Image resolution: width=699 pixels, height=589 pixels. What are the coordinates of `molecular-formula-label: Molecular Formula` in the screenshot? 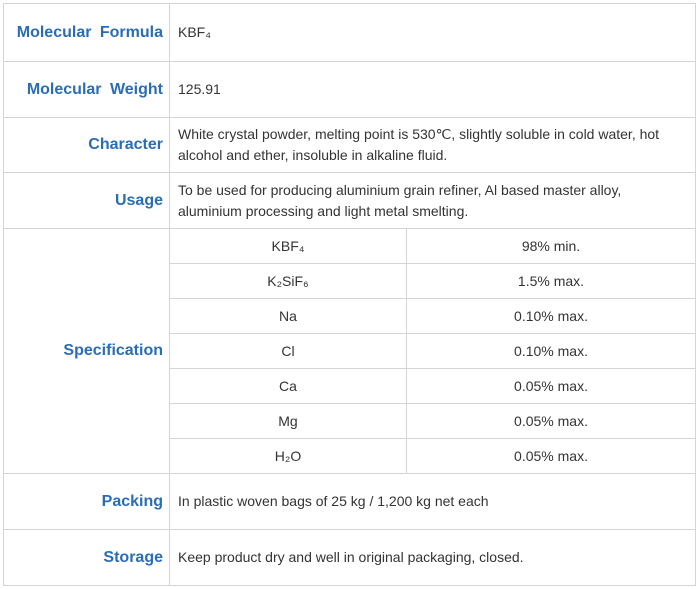 It's located at (89, 32).